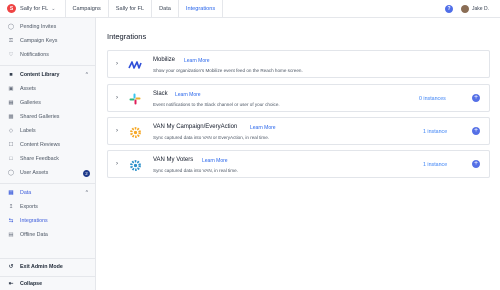 The height and width of the screenshot is (290, 500). Describe the element at coordinates (48, 131) in the screenshot. I see `sidebar-item-labels: ◇ Labels` at that location.